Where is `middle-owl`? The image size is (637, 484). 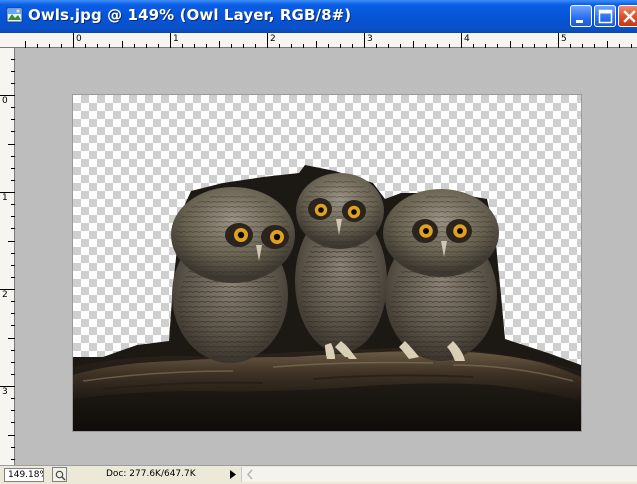
middle-owl is located at coordinates (341, 266).